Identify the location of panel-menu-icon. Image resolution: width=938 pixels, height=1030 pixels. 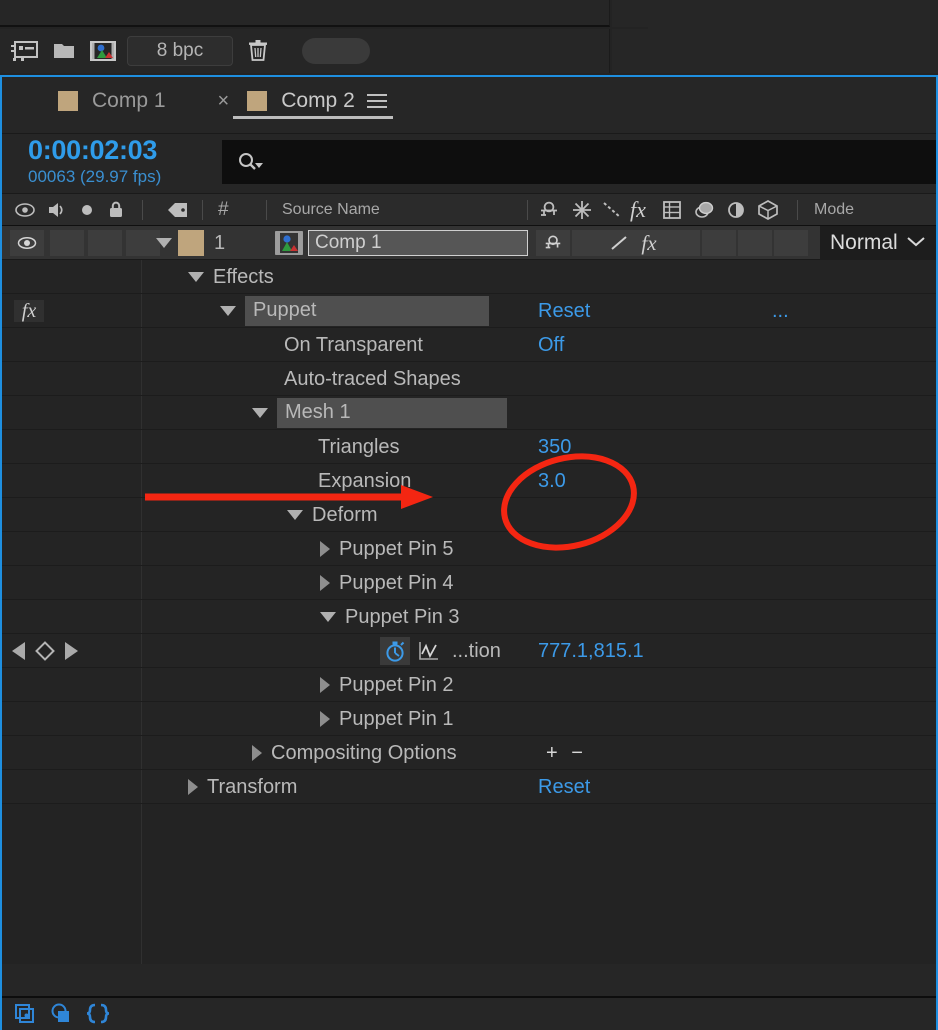
(376, 101).